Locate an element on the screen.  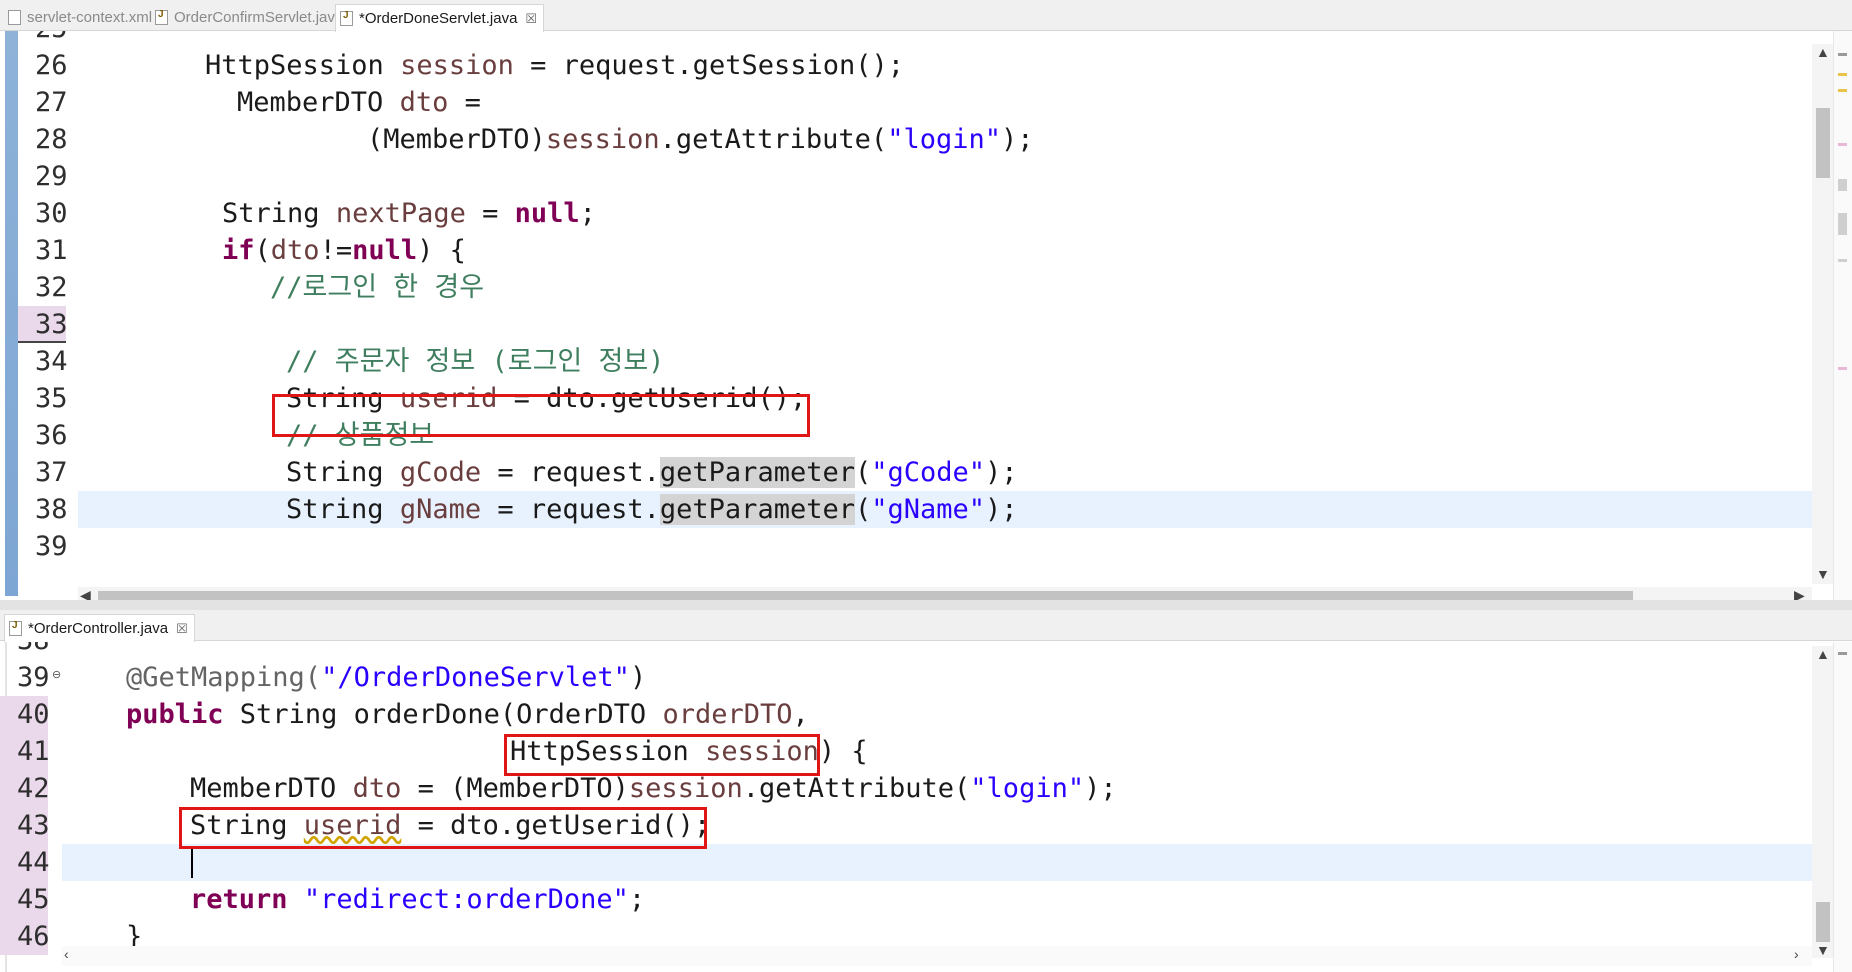
line-number: 29 is located at coordinates (51, 176).